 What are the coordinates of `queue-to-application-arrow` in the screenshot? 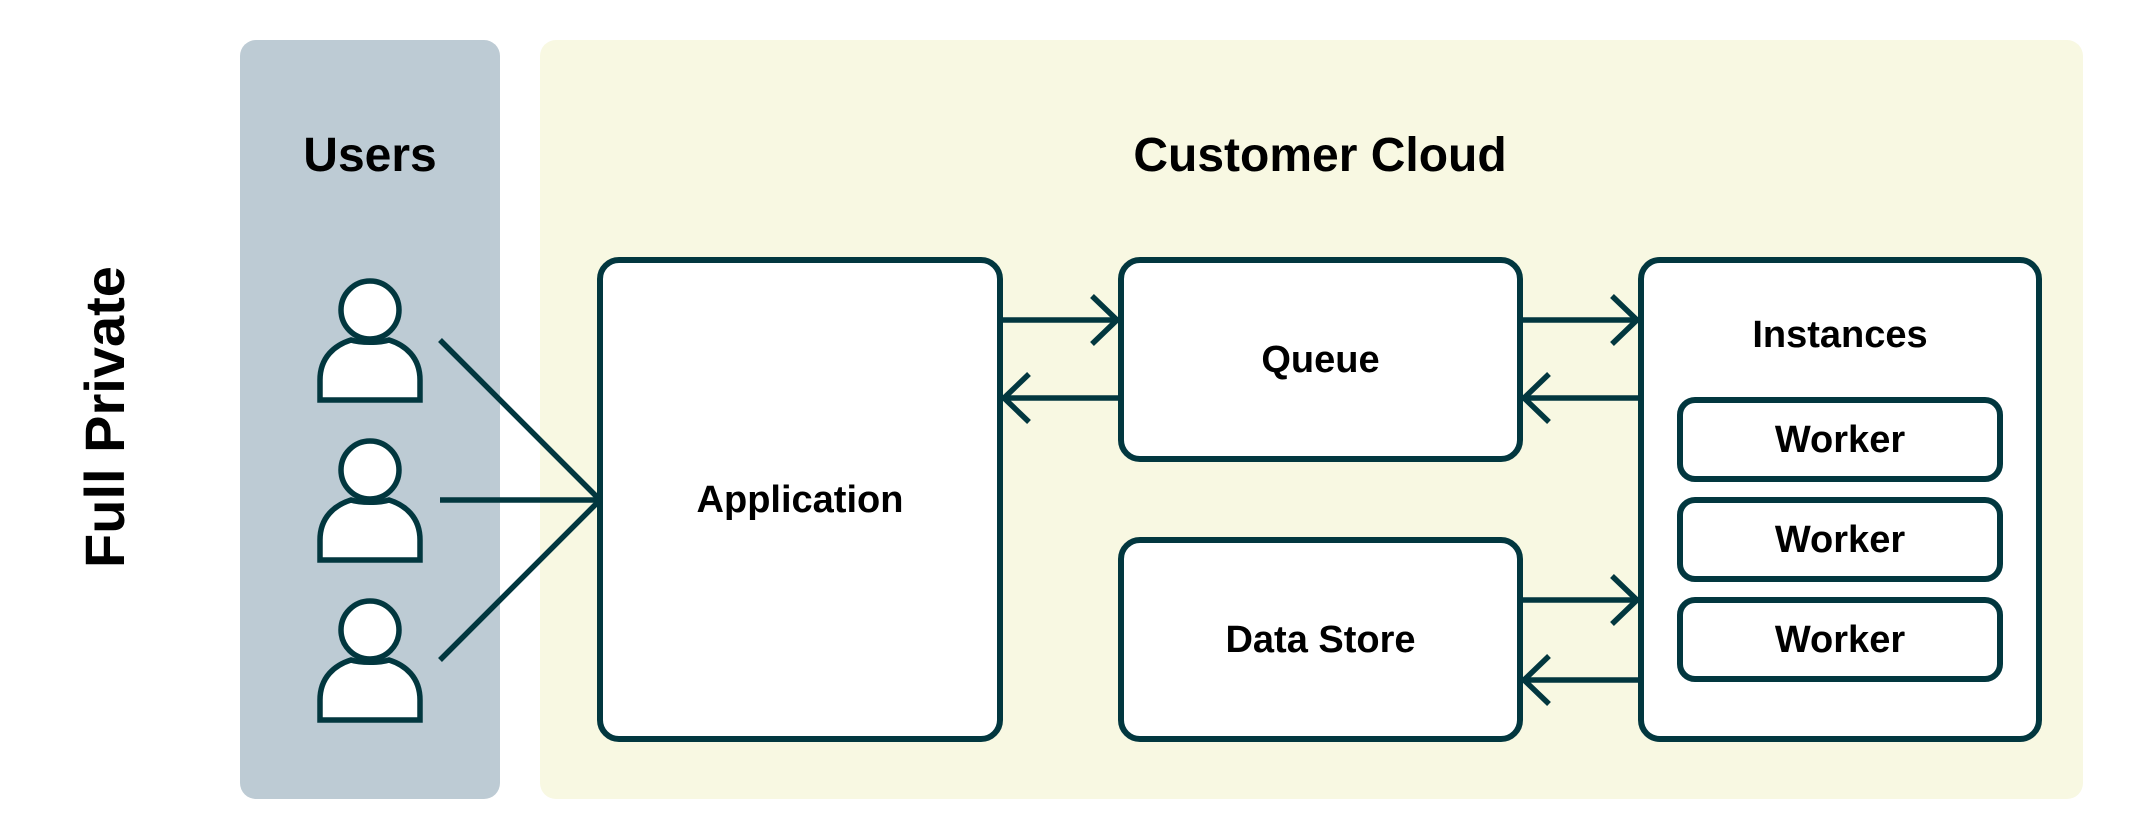 It's located at (1060, 398).